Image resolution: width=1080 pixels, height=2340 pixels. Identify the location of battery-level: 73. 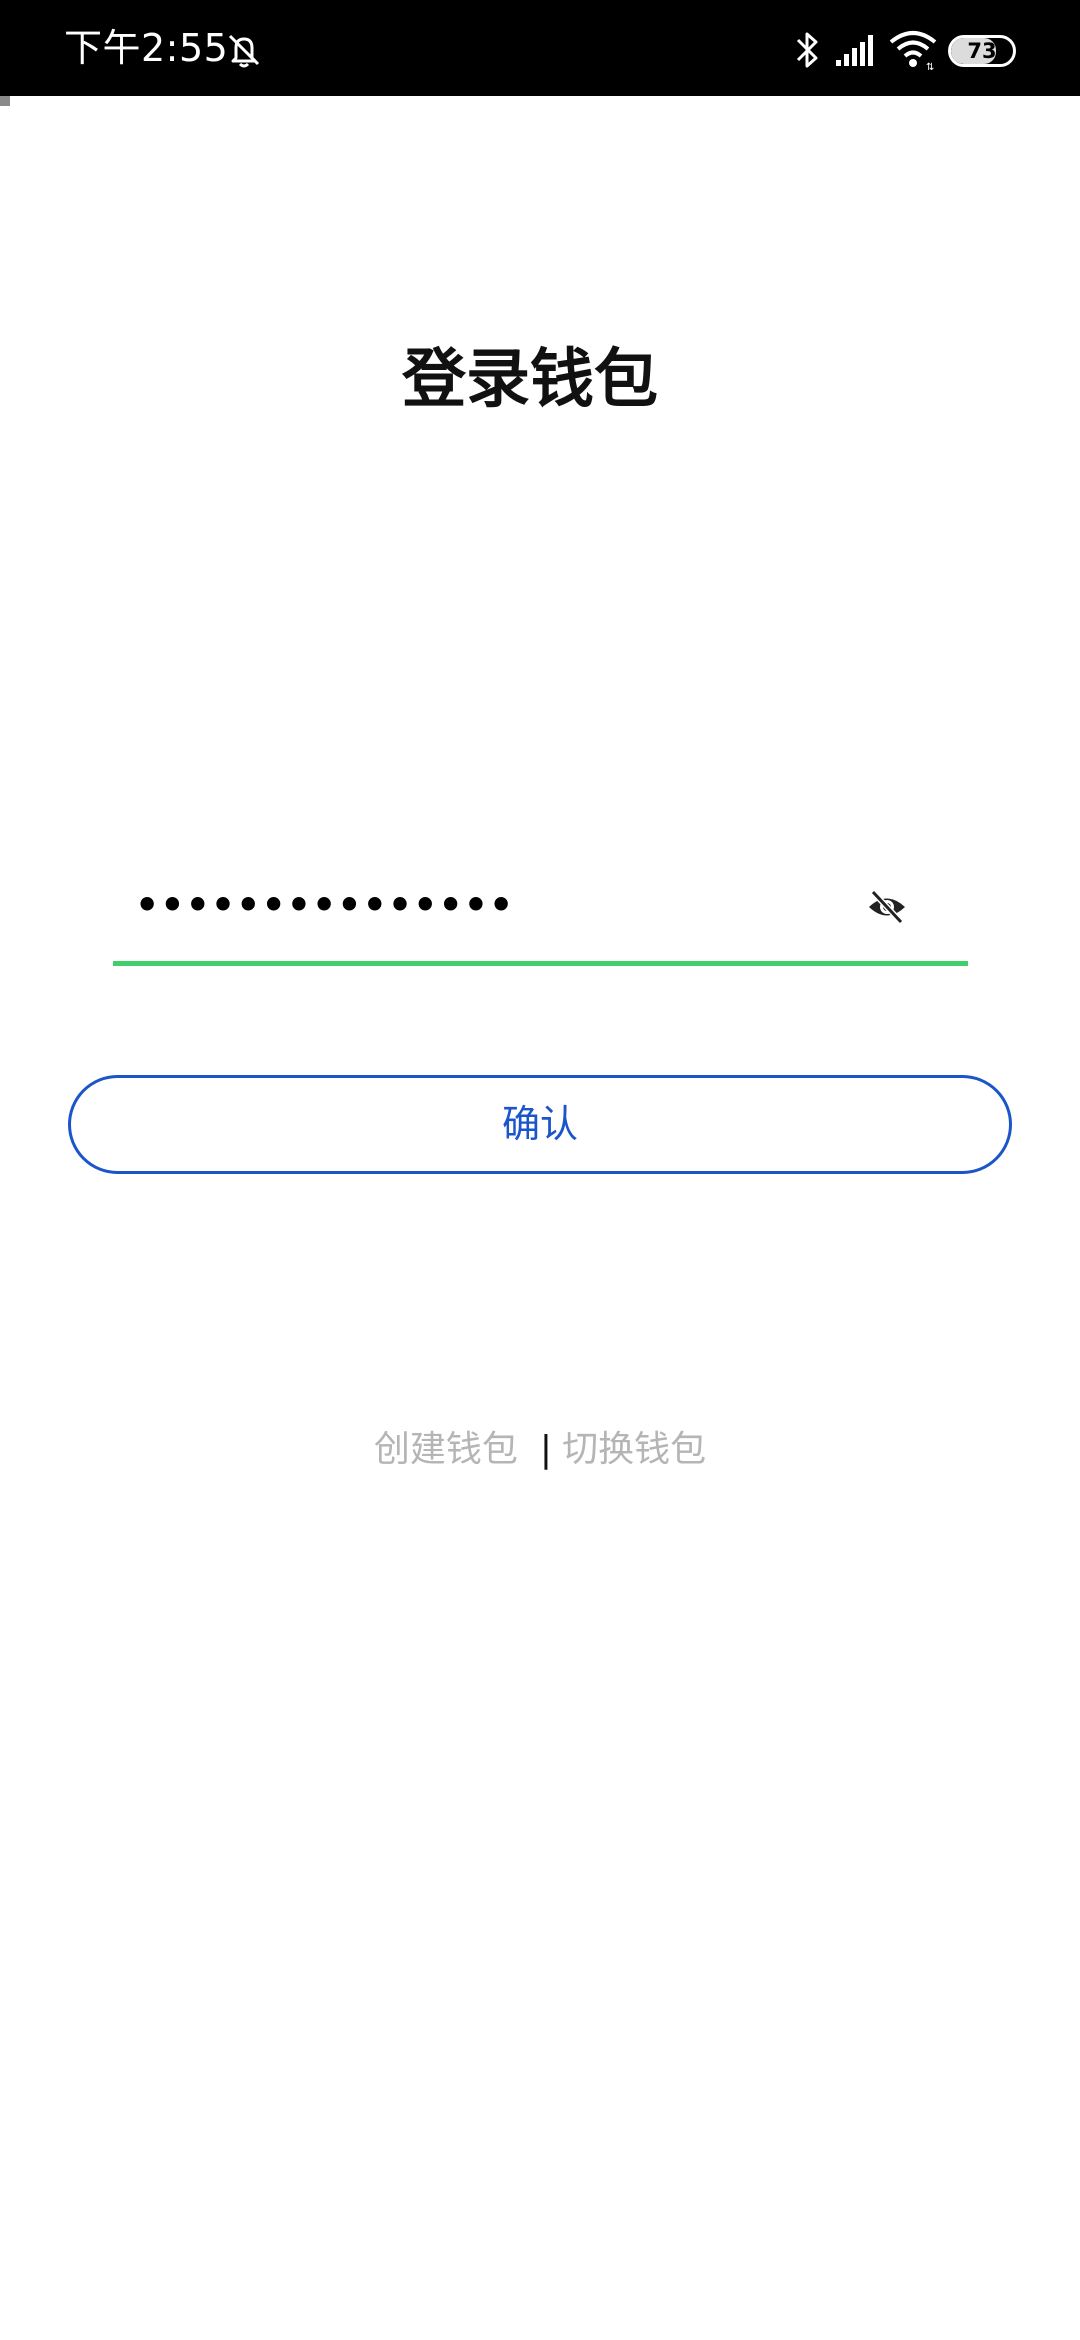
(982, 51).